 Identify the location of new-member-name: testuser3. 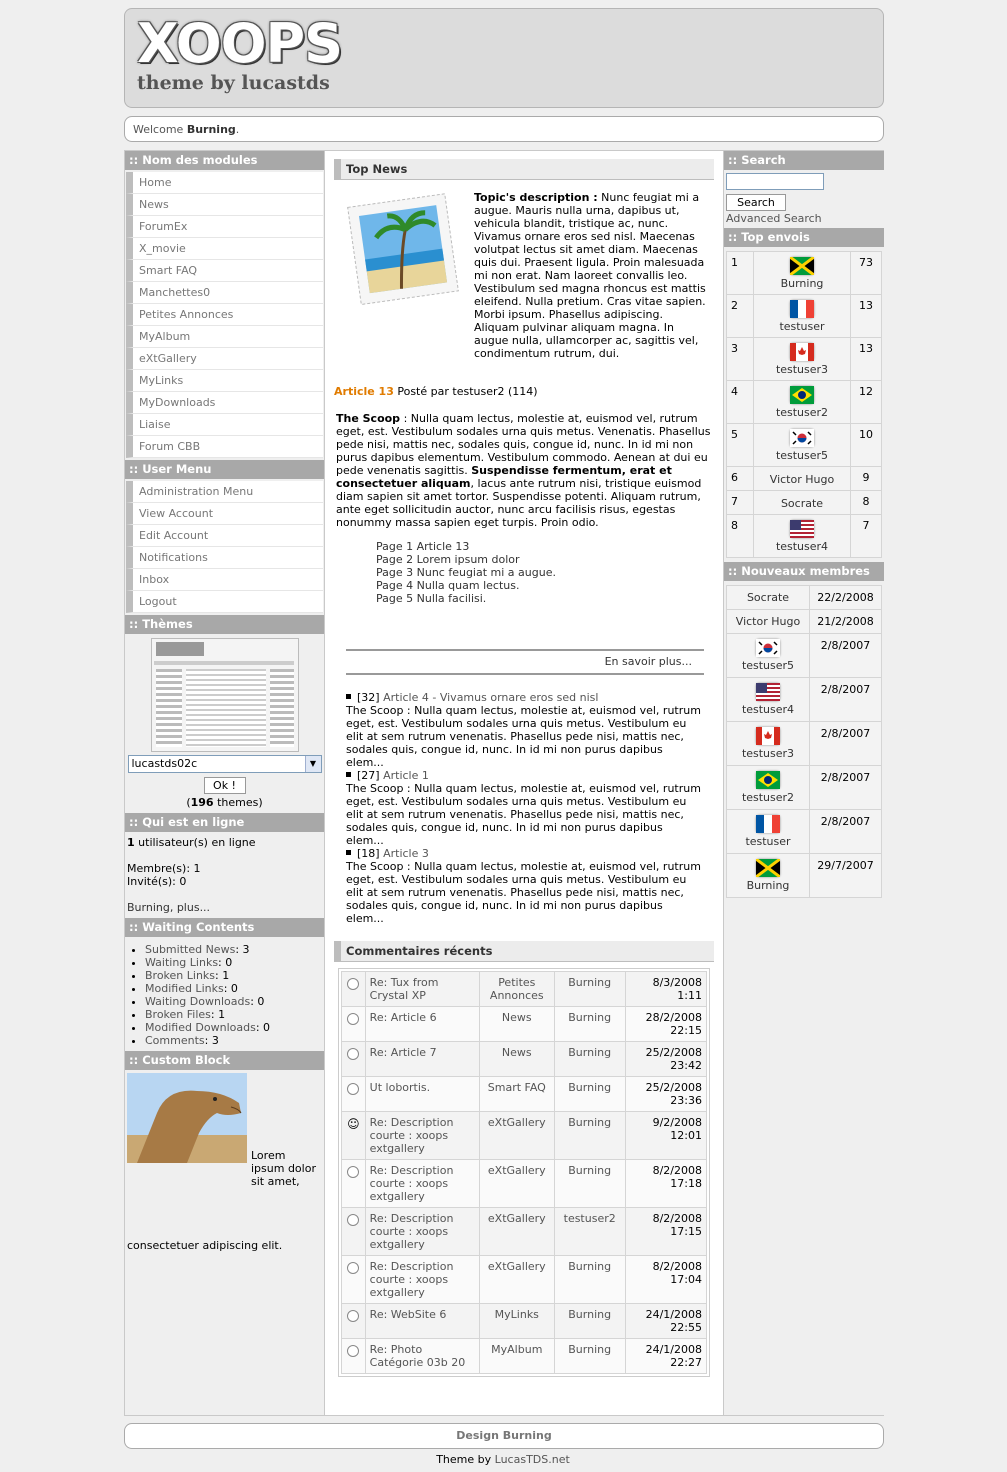
(768, 753).